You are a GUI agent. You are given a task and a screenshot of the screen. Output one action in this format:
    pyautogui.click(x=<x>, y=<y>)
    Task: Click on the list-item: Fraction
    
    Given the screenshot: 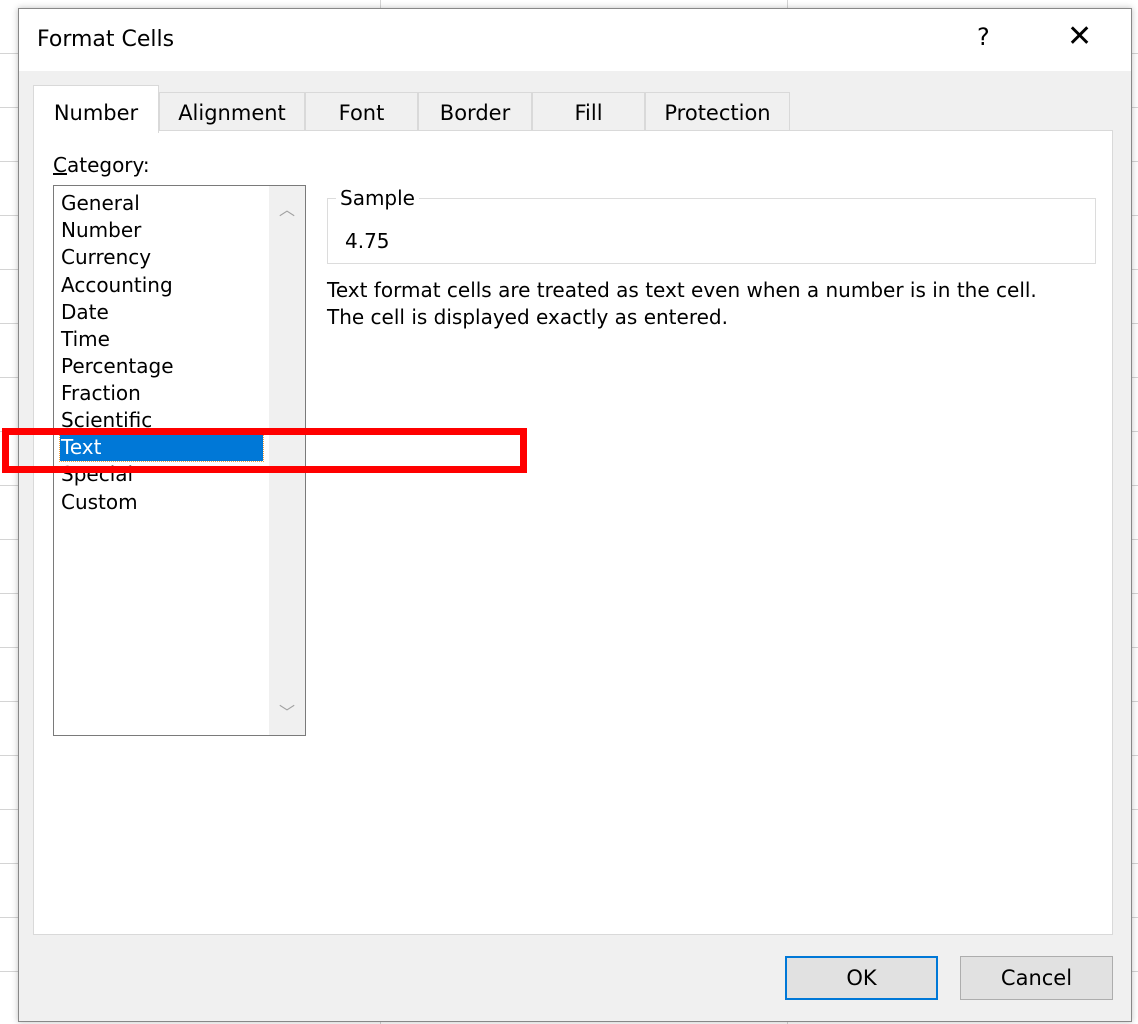 What is the action you would take?
    pyautogui.click(x=100, y=393)
    